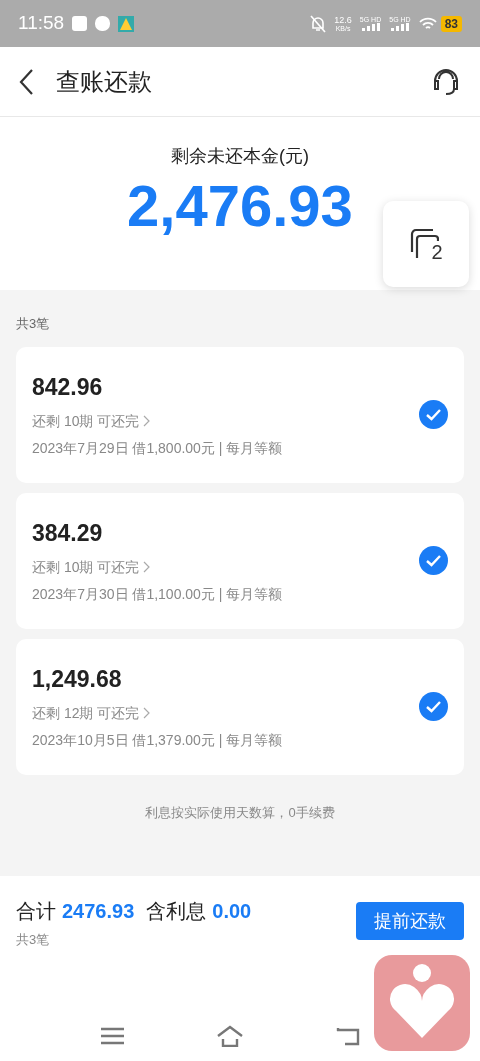  What do you see at coordinates (427, 23) in the screenshot?
I see `wifi-icon` at bounding box center [427, 23].